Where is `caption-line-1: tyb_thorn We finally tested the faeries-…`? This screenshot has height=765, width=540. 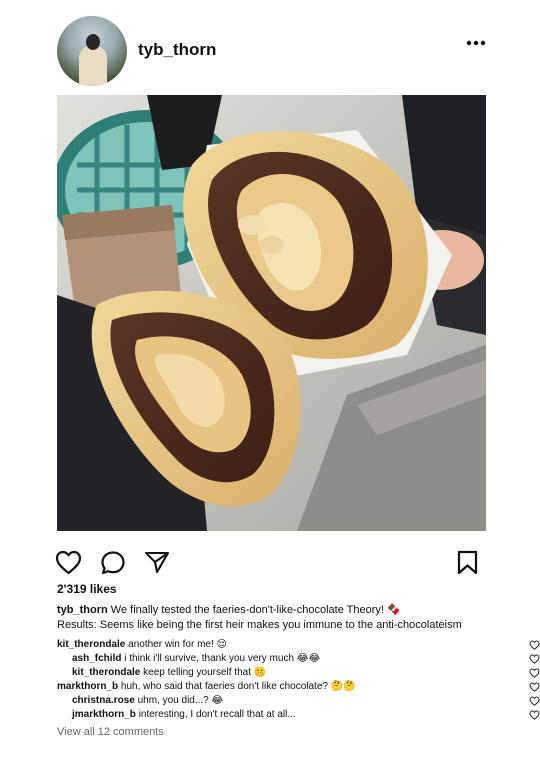 caption-line-1: tyb_thorn We finally tested the faeries-… is located at coordinates (272, 610).